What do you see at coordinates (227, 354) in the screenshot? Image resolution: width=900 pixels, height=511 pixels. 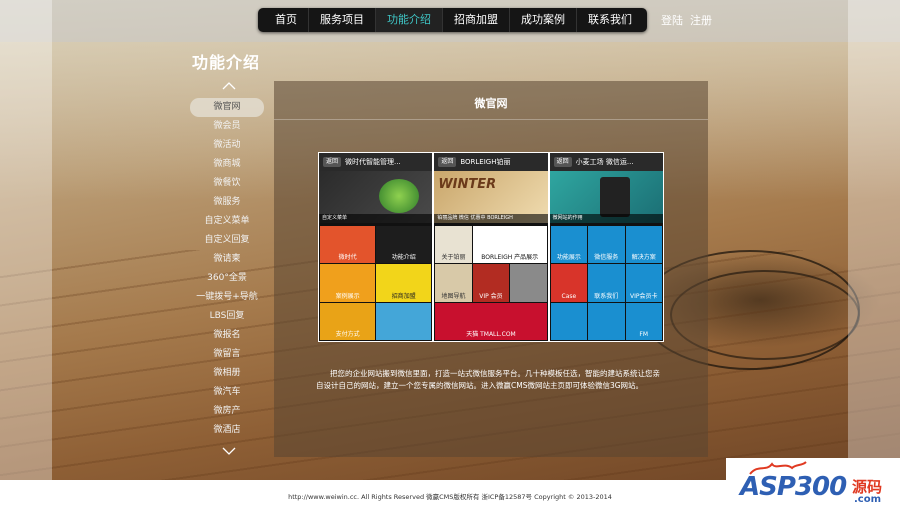 I see `sidebar-item-message: 微留言` at bounding box center [227, 354].